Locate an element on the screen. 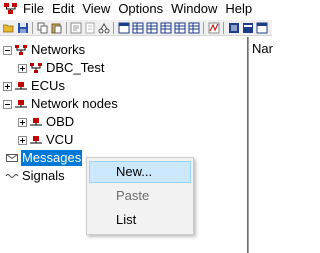  table-icon is located at coordinates (124, 28).